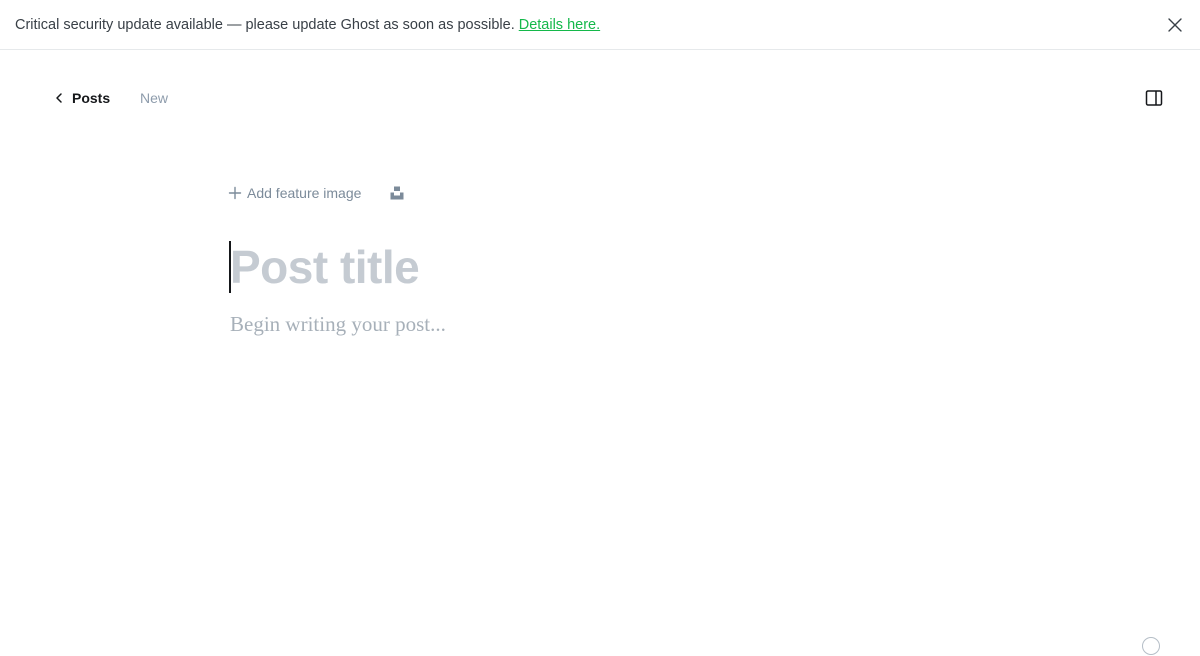 This screenshot has width=1200, height=656. I want to click on chevron-left-icon, so click(59, 98).